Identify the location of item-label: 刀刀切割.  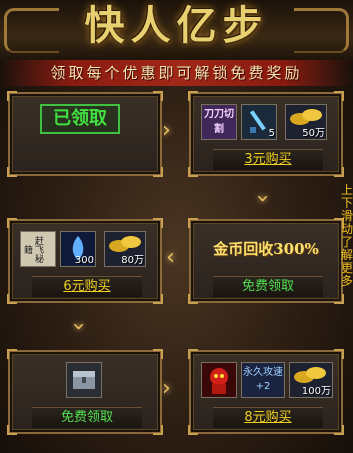
(219, 122).